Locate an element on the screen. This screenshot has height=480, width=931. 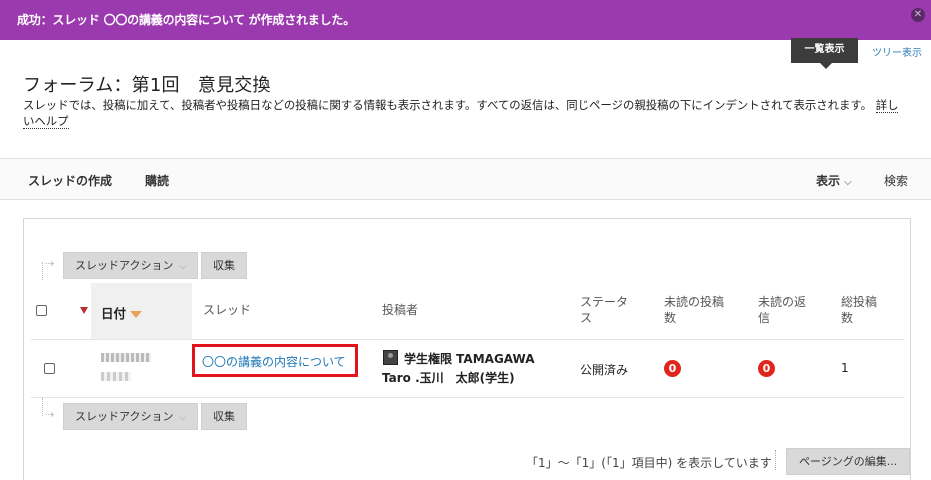
display-menu: 表示 ⌵ is located at coordinates (834, 180).